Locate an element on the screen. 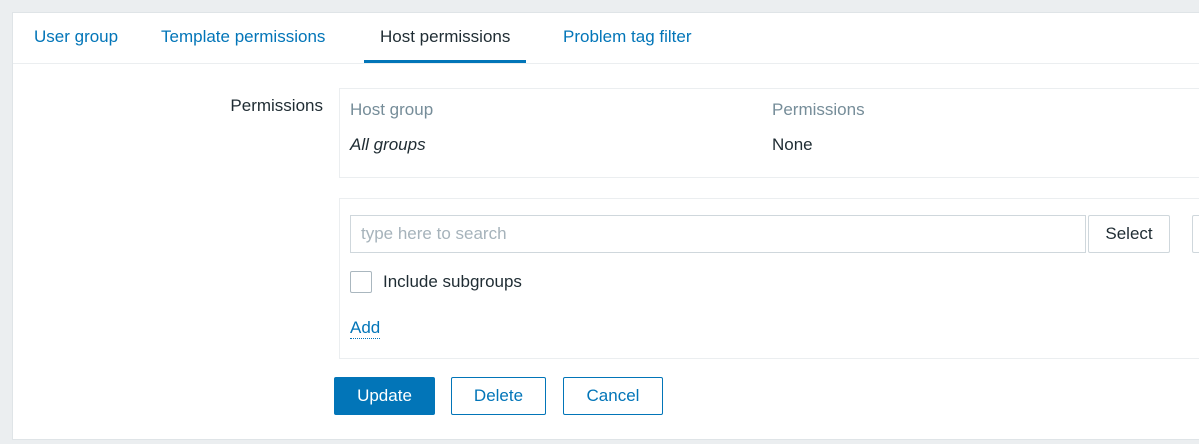 The height and width of the screenshot is (444, 1199). host-group-search-input is located at coordinates (718, 234).